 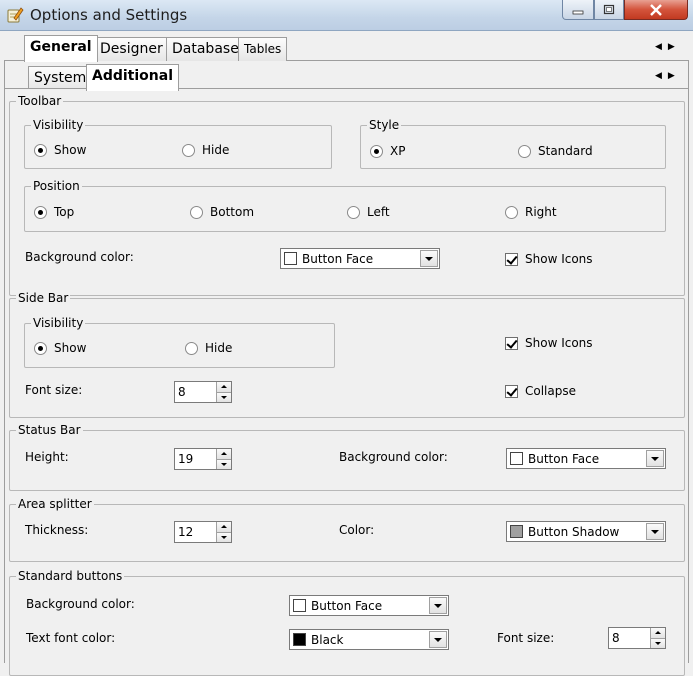 I want to click on area-splitter-thickness-spinner: 12, so click(x=203, y=532).